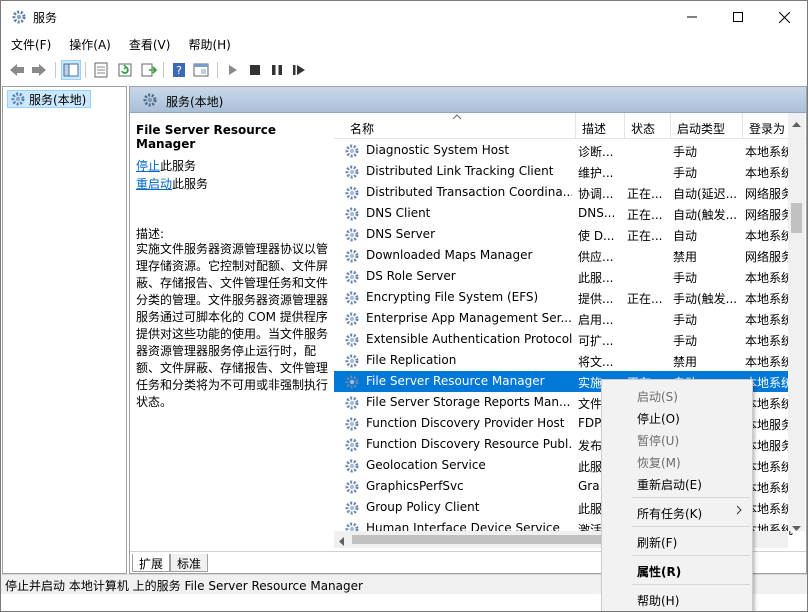 This screenshot has height=612, width=808. Describe the element at coordinates (150, 100) in the screenshot. I see `services-gear-icon` at that location.